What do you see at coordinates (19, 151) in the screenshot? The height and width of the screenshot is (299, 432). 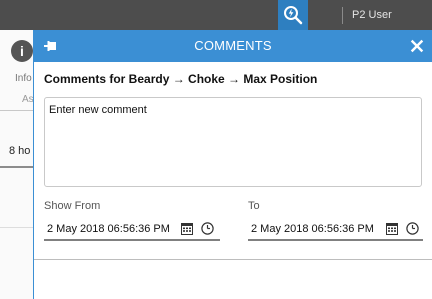 I see `background-hours-tab: 8 ho` at bounding box center [19, 151].